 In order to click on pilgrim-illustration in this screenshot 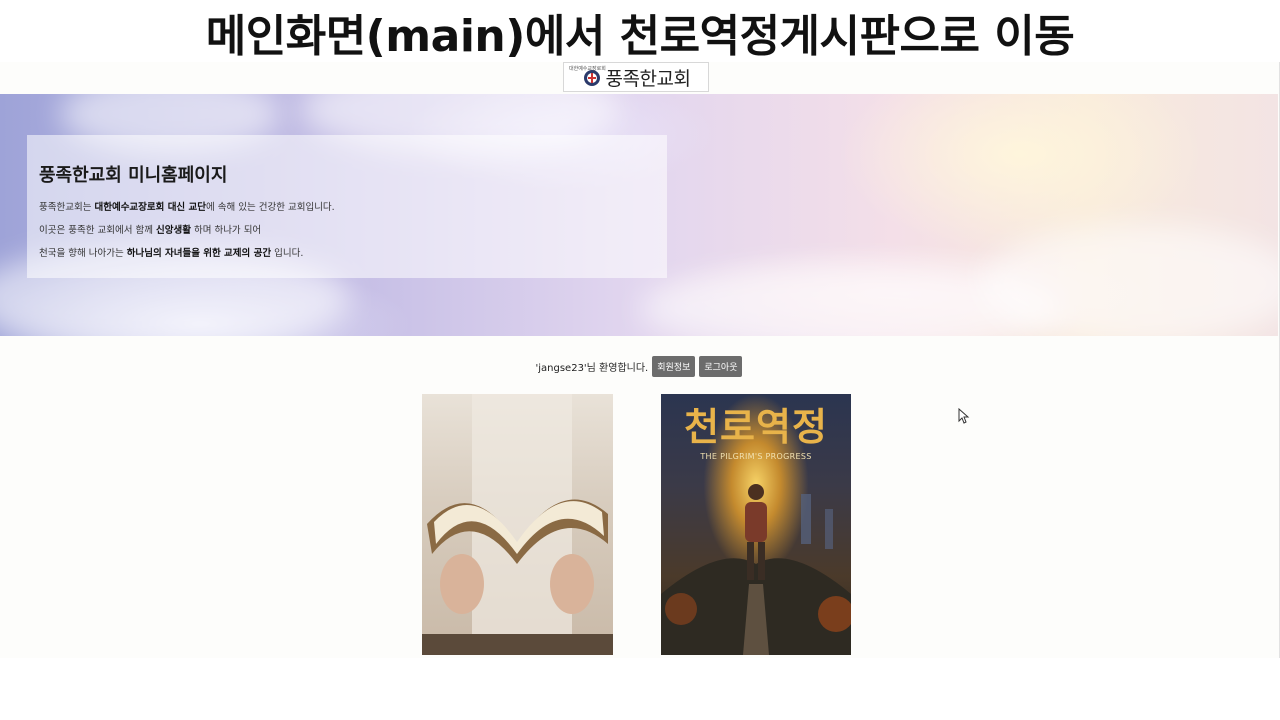, I will do `click(756, 569)`.